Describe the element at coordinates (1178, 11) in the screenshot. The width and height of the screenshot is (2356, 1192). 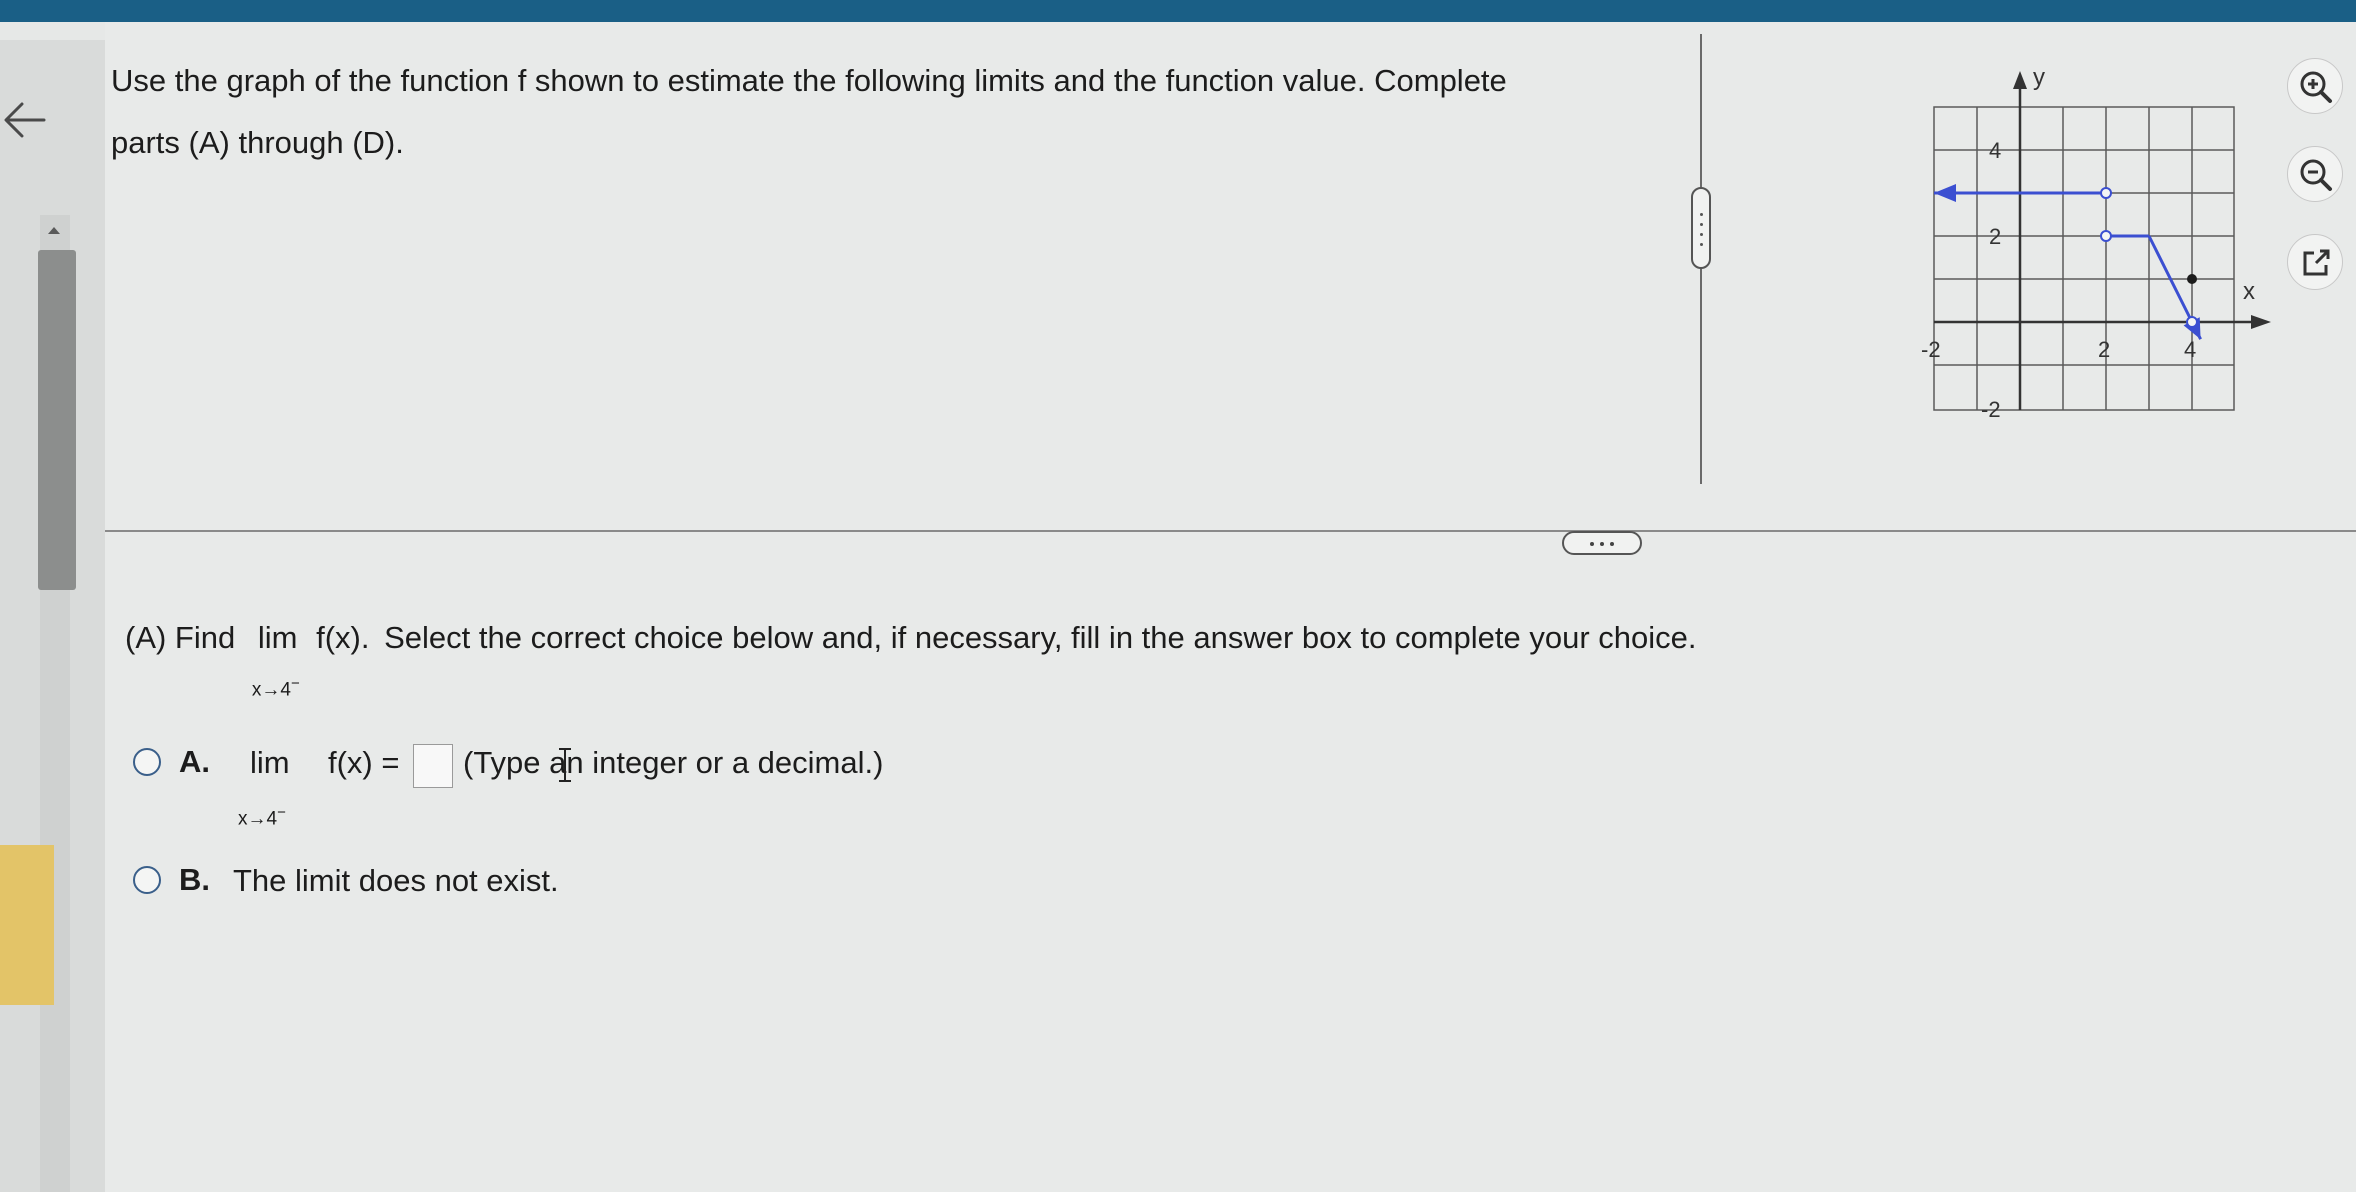
I see `browser-top-bar` at that location.